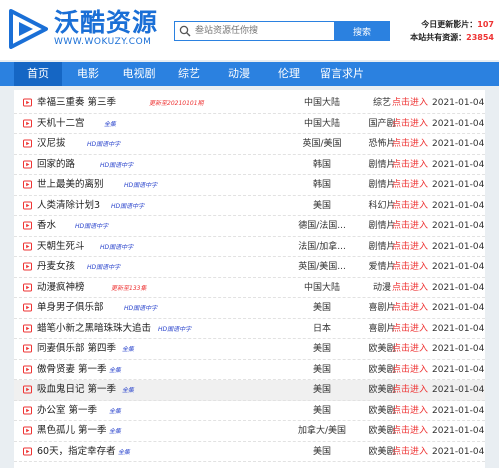  Describe the element at coordinates (139, 74) in the screenshot. I see `nav-item-tv-series: 电视剧` at that location.